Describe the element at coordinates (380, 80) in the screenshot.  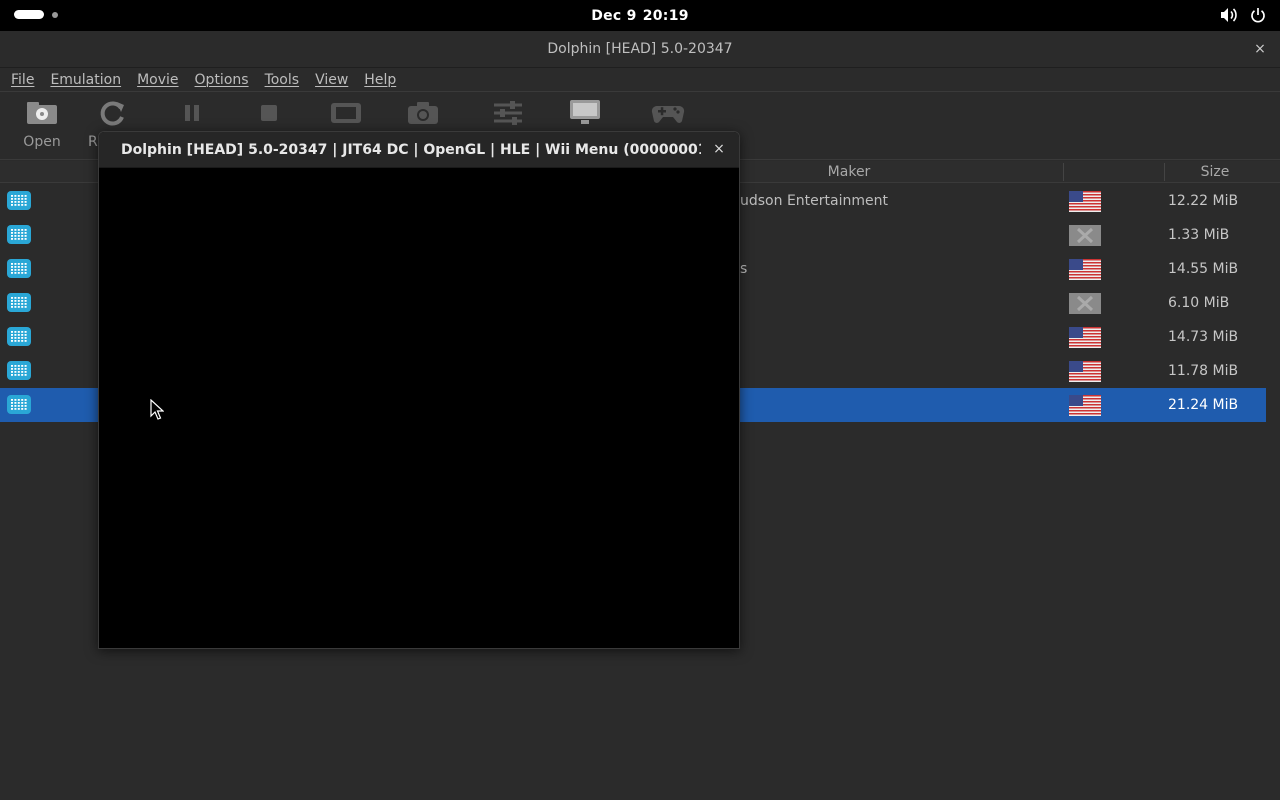
I see `menu-help: Help` at that location.